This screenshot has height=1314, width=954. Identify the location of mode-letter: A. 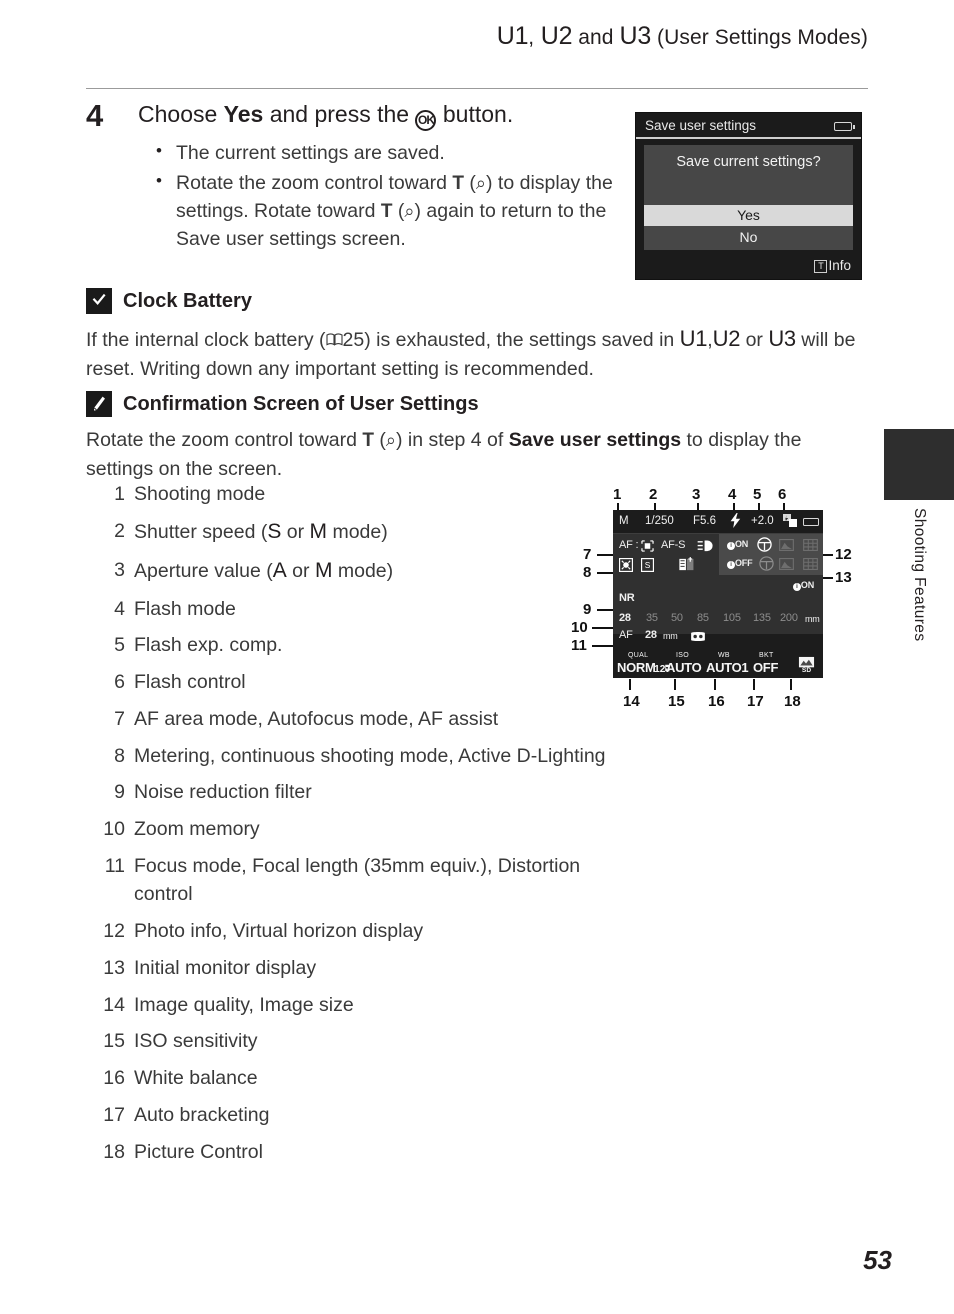
(279, 570).